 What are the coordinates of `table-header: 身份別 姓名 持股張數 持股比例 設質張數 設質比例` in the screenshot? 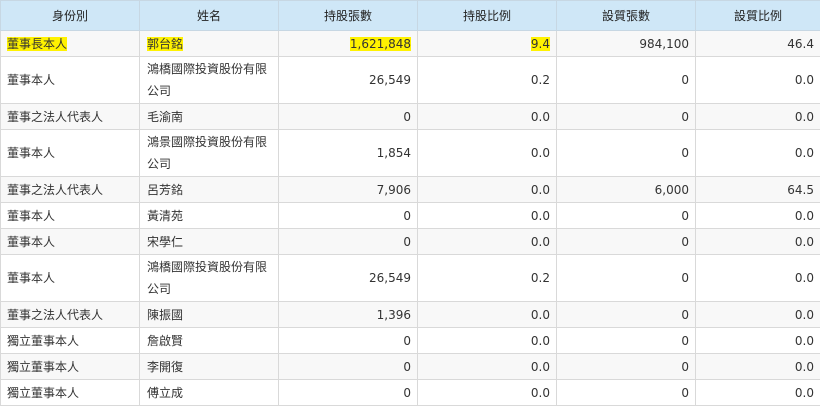 It's located at (410, 15).